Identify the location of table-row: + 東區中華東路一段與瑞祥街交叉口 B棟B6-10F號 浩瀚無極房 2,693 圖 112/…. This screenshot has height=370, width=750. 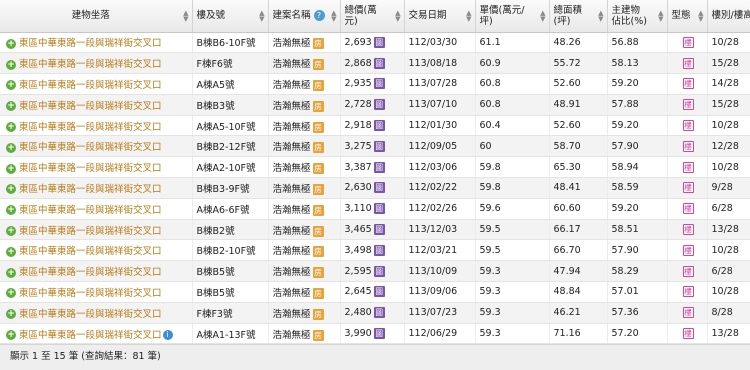
(375, 43).